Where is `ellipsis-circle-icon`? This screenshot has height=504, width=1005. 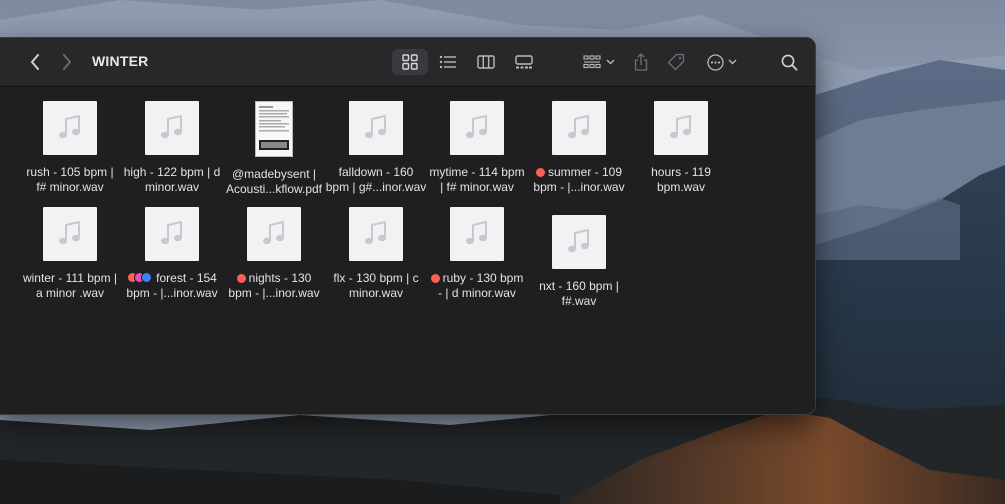 ellipsis-circle-icon is located at coordinates (715, 62).